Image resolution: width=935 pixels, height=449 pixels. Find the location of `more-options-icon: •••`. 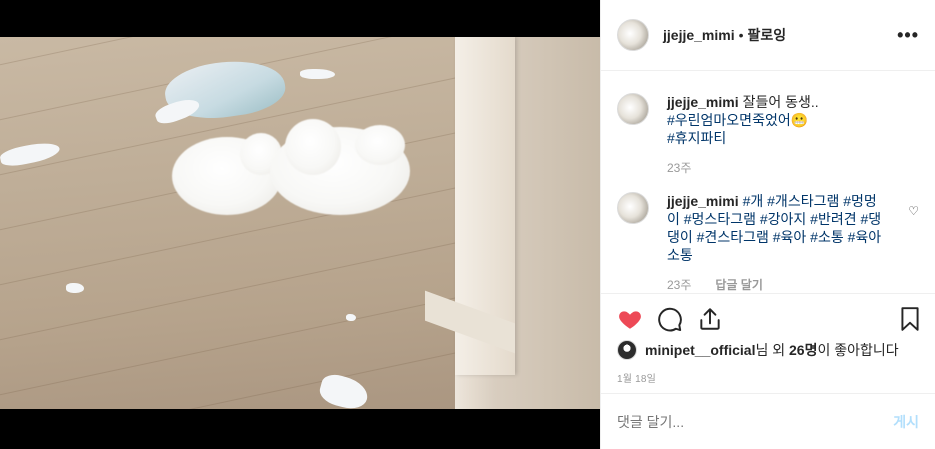

more-options-icon: ••• is located at coordinates (908, 35).